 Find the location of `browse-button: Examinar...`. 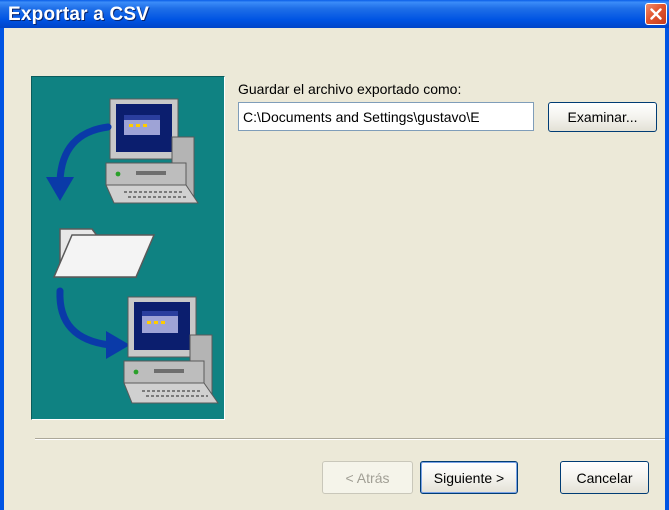

browse-button: Examinar... is located at coordinates (602, 117).